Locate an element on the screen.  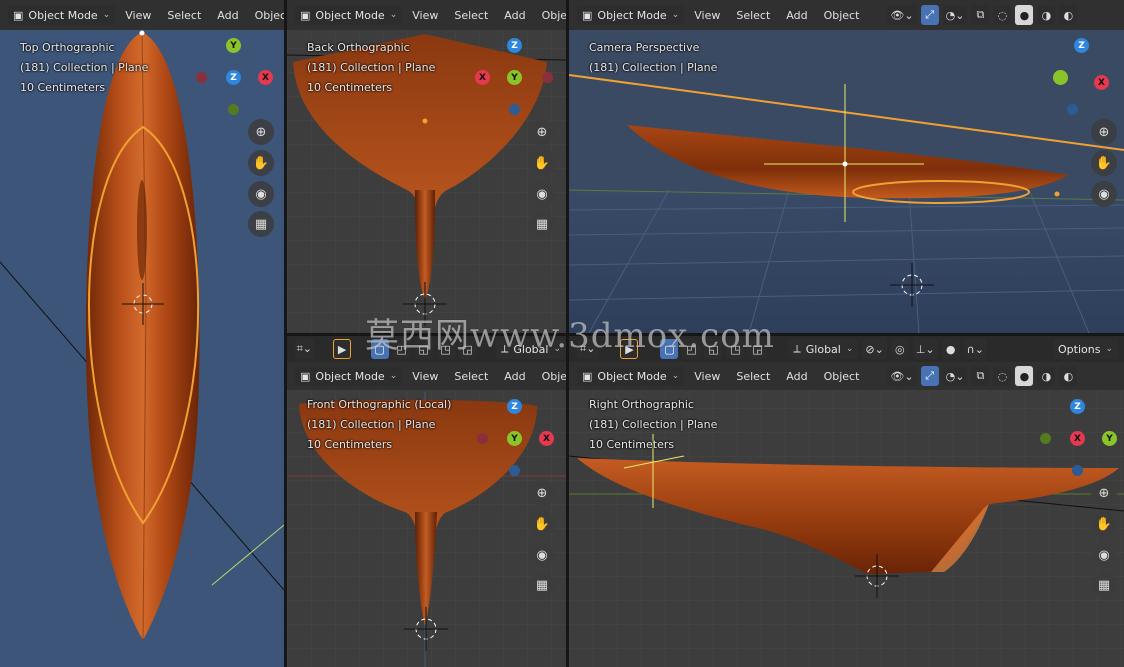
object-mode-icon: ▣ is located at coordinates (587, 376).